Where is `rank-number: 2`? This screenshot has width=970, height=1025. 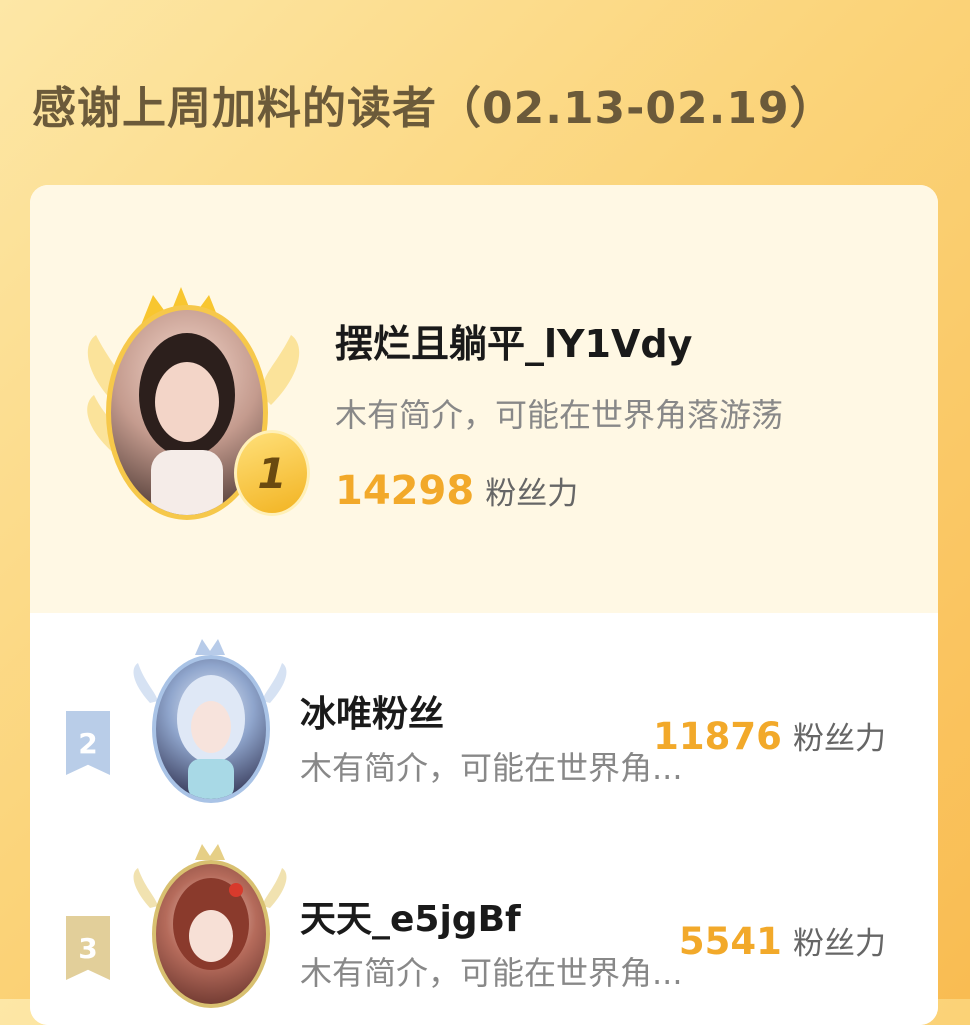
rank-number: 2 is located at coordinates (88, 743).